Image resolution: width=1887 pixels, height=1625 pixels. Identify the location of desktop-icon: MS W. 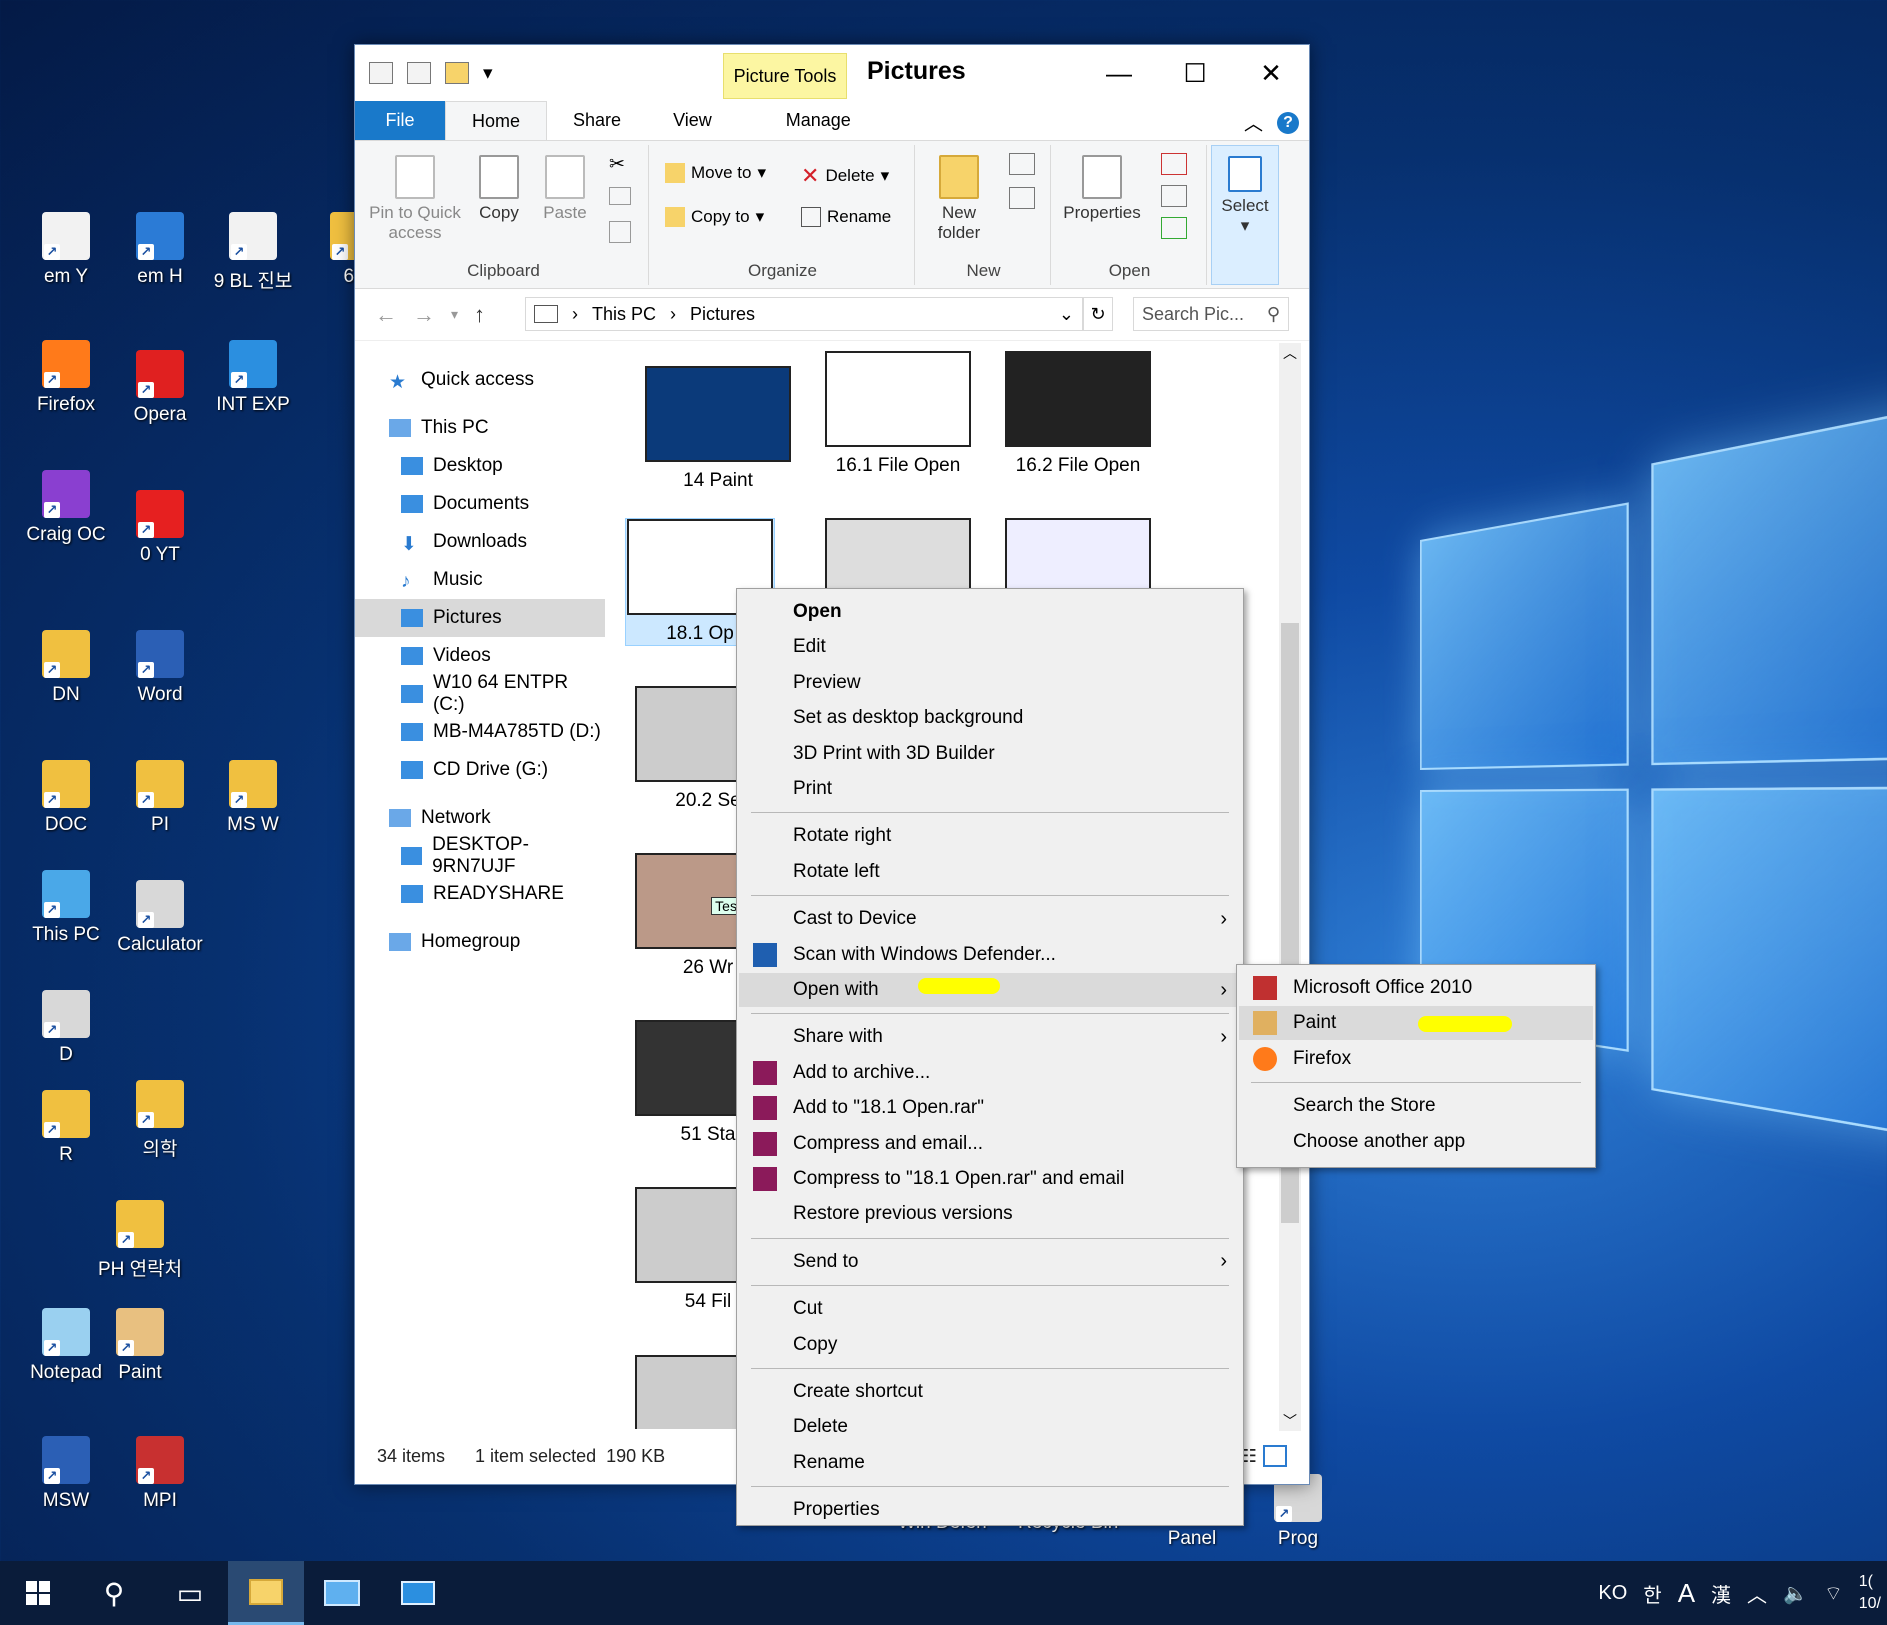
(253, 798).